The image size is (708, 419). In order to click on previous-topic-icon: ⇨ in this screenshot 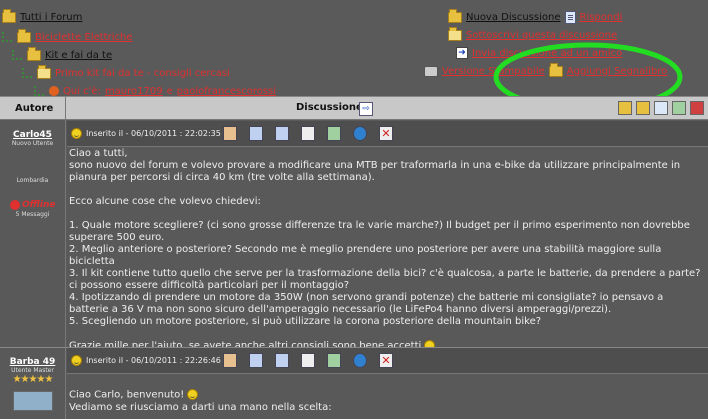, I will do `click(366, 109)`.